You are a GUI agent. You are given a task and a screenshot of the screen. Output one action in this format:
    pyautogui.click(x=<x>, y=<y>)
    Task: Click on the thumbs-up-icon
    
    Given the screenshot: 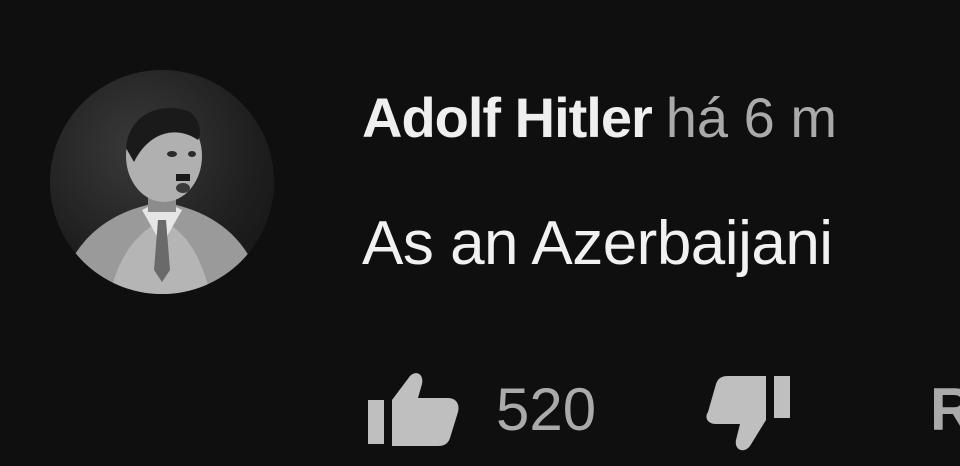 What is the action you would take?
    pyautogui.click(x=413, y=409)
    